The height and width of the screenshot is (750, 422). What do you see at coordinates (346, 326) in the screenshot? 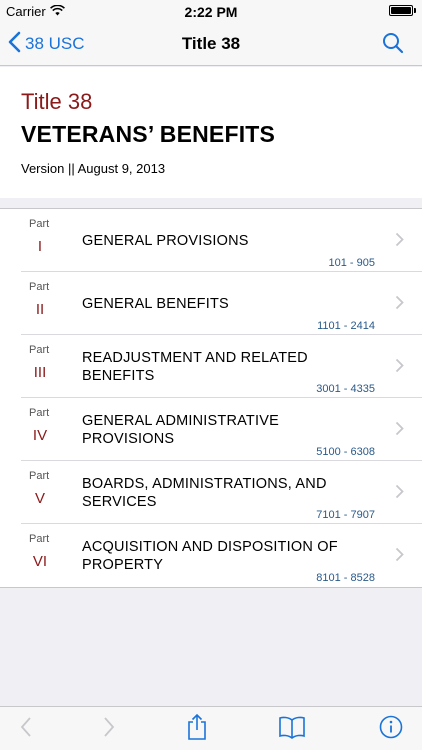
I see `part-section-range: 1101 - 2414` at bounding box center [346, 326].